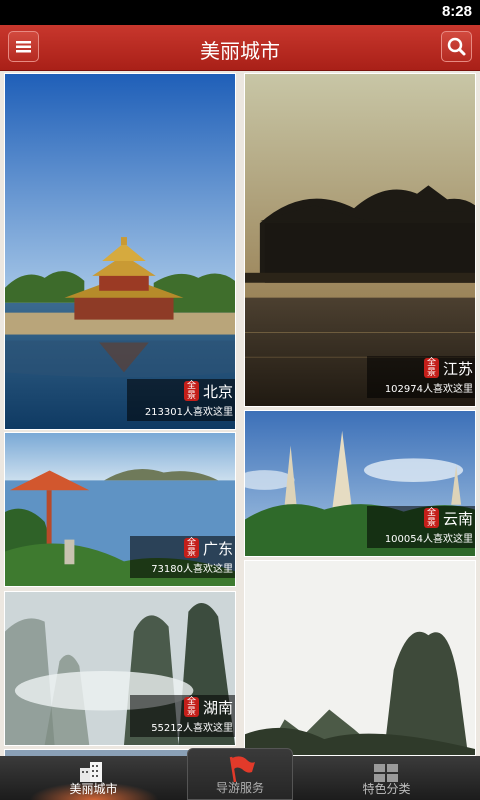 The image size is (480, 800). I want to click on city-name: 广东, so click(217, 548).